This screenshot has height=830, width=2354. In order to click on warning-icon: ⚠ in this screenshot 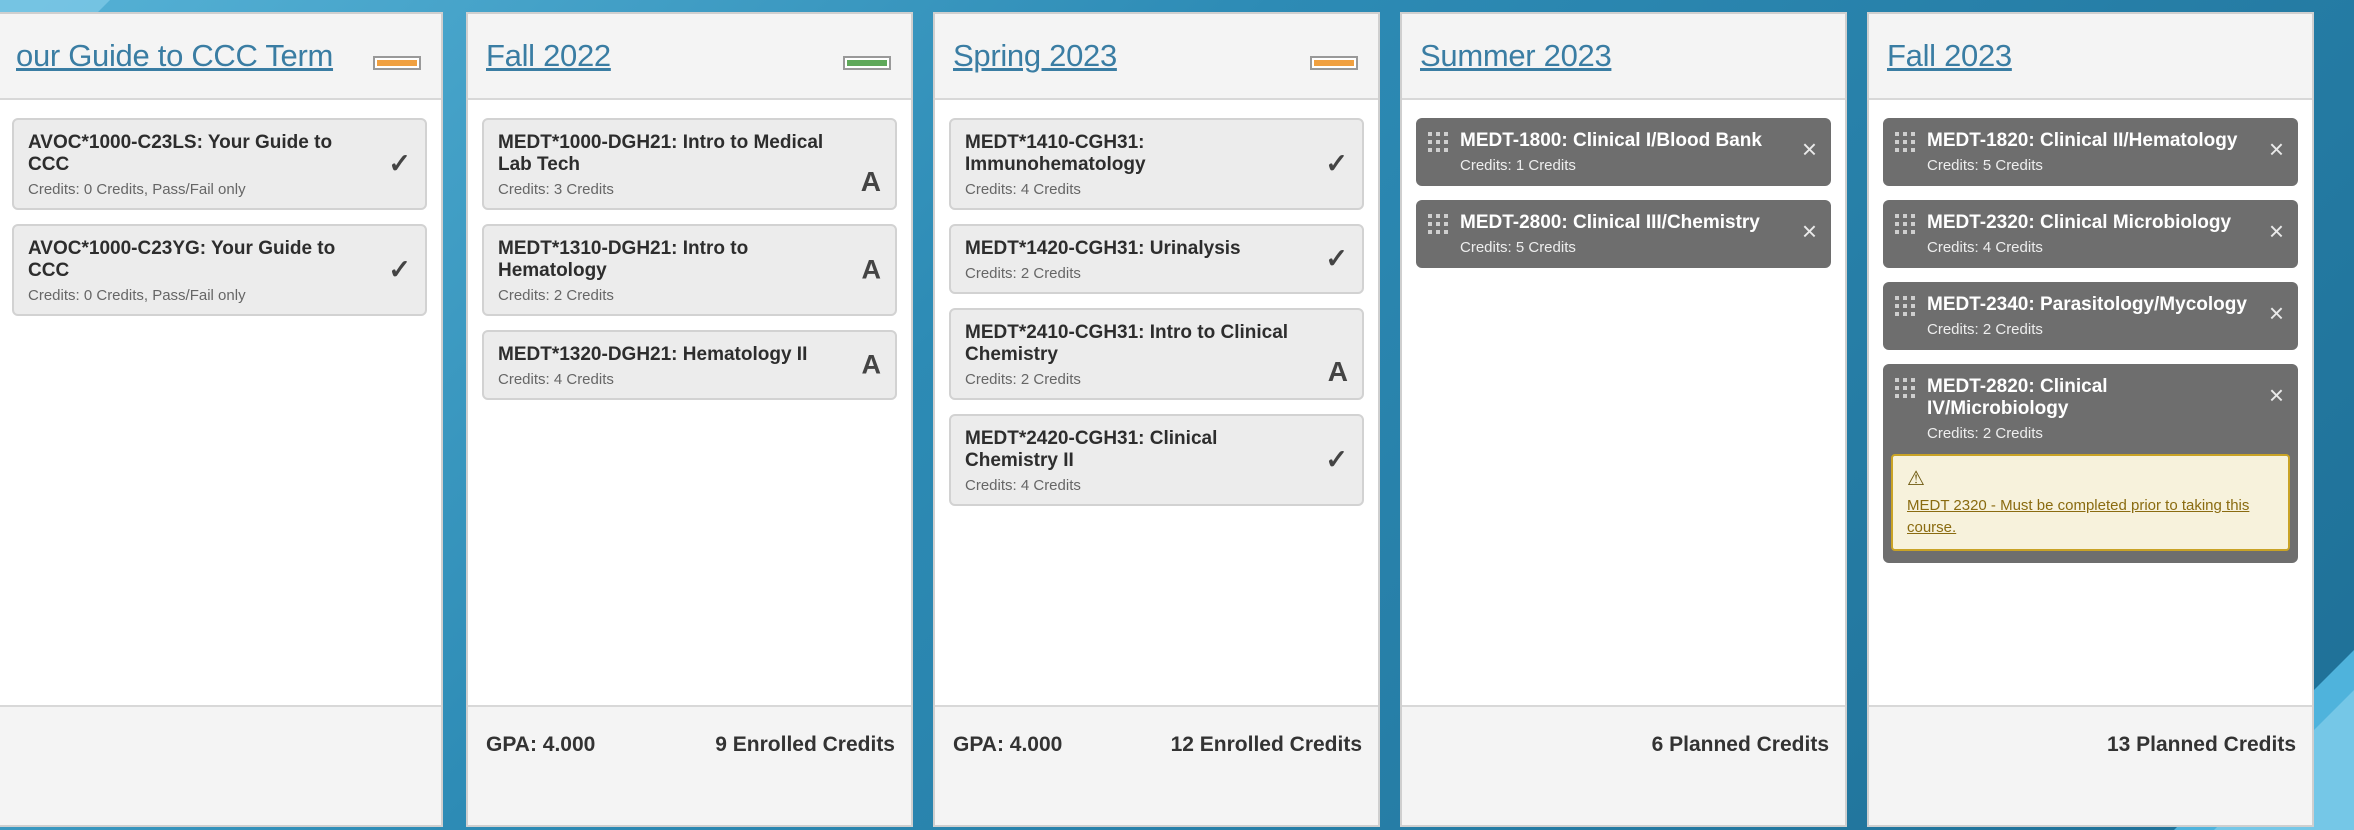, I will do `click(1916, 479)`.